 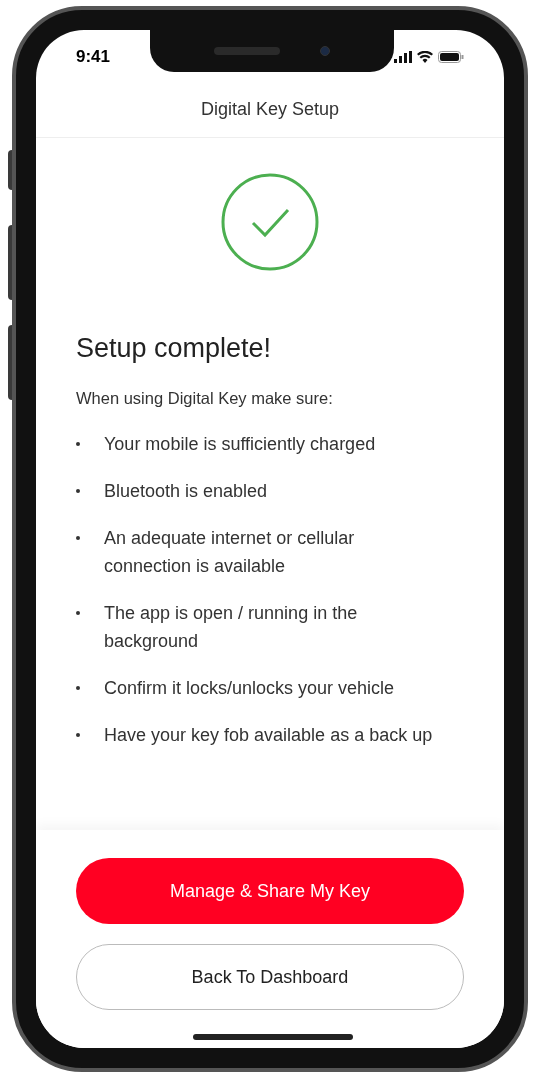 What do you see at coordinates (230, 552) in the screenshot?
I see `checklist-item: An adequate internet or cellular connection is available` at bounding box center [230, 552].